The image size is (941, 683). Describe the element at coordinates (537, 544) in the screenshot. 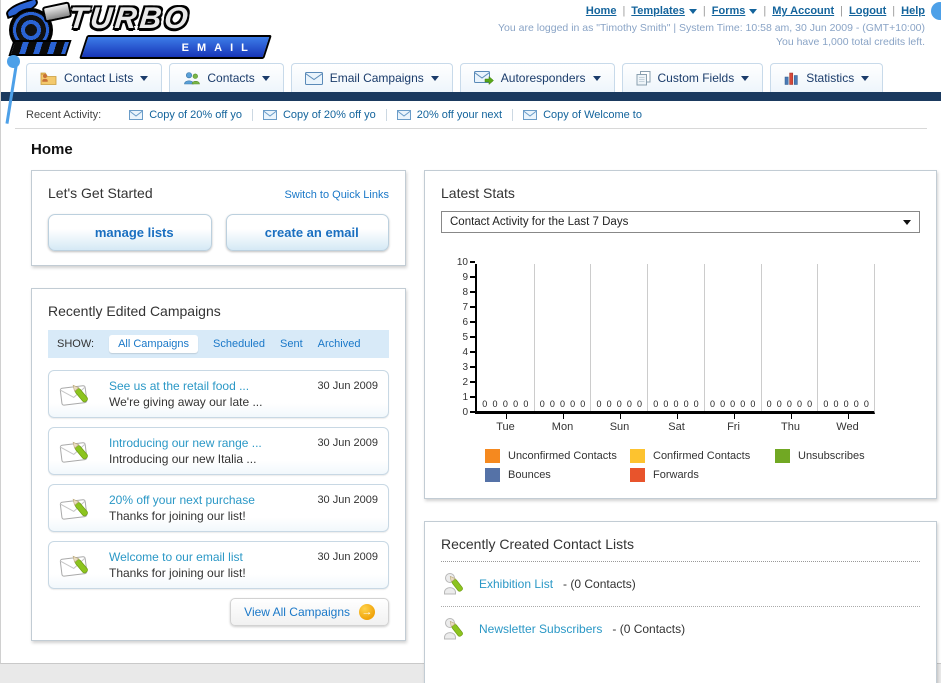

I see `recent-contact-lists-title: Recently Created Contact Lists` at that location.